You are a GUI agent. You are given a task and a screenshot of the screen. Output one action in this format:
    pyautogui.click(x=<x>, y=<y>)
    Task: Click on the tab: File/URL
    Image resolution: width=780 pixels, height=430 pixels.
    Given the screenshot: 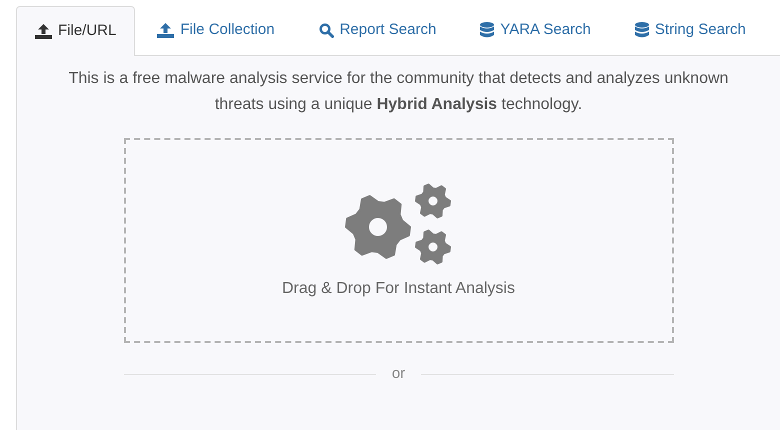 What is the action you would take?
    pyautogui.click(x=76, y=31)
    